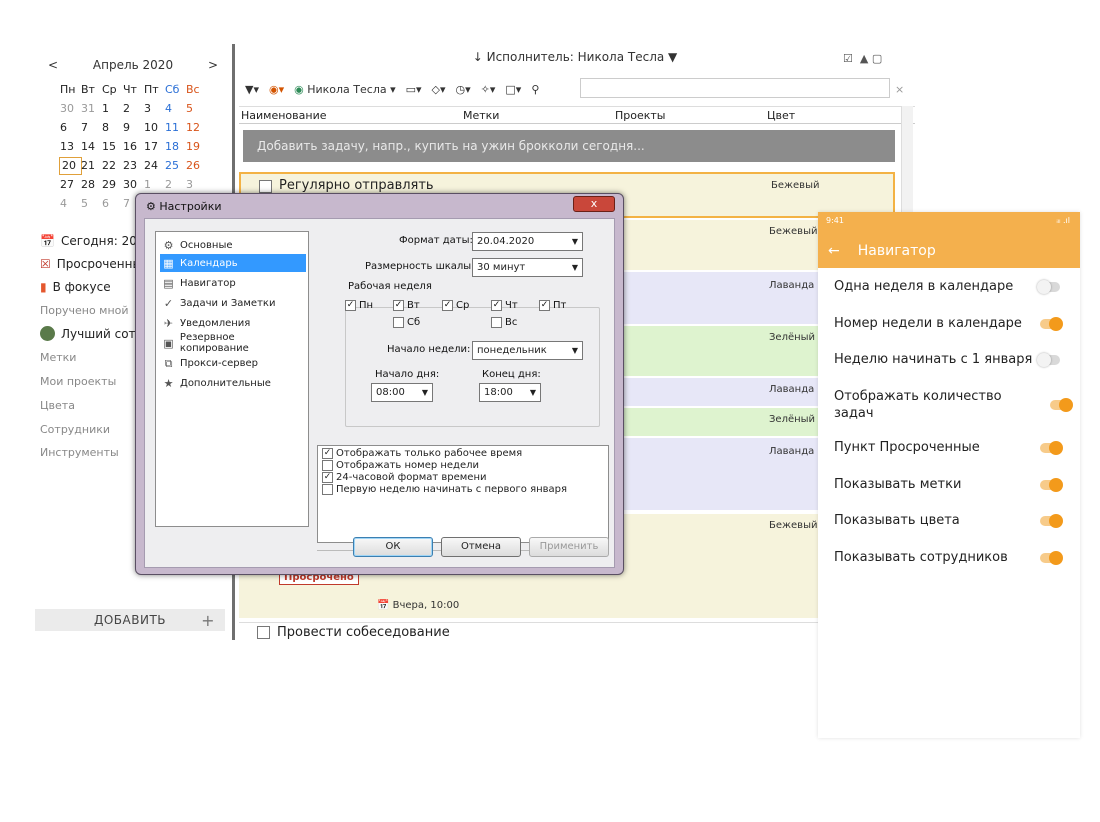  Describe the element at coordinates (58, 357) in the screenshot. I see `sidebar-section-labels: Метки` at that location.